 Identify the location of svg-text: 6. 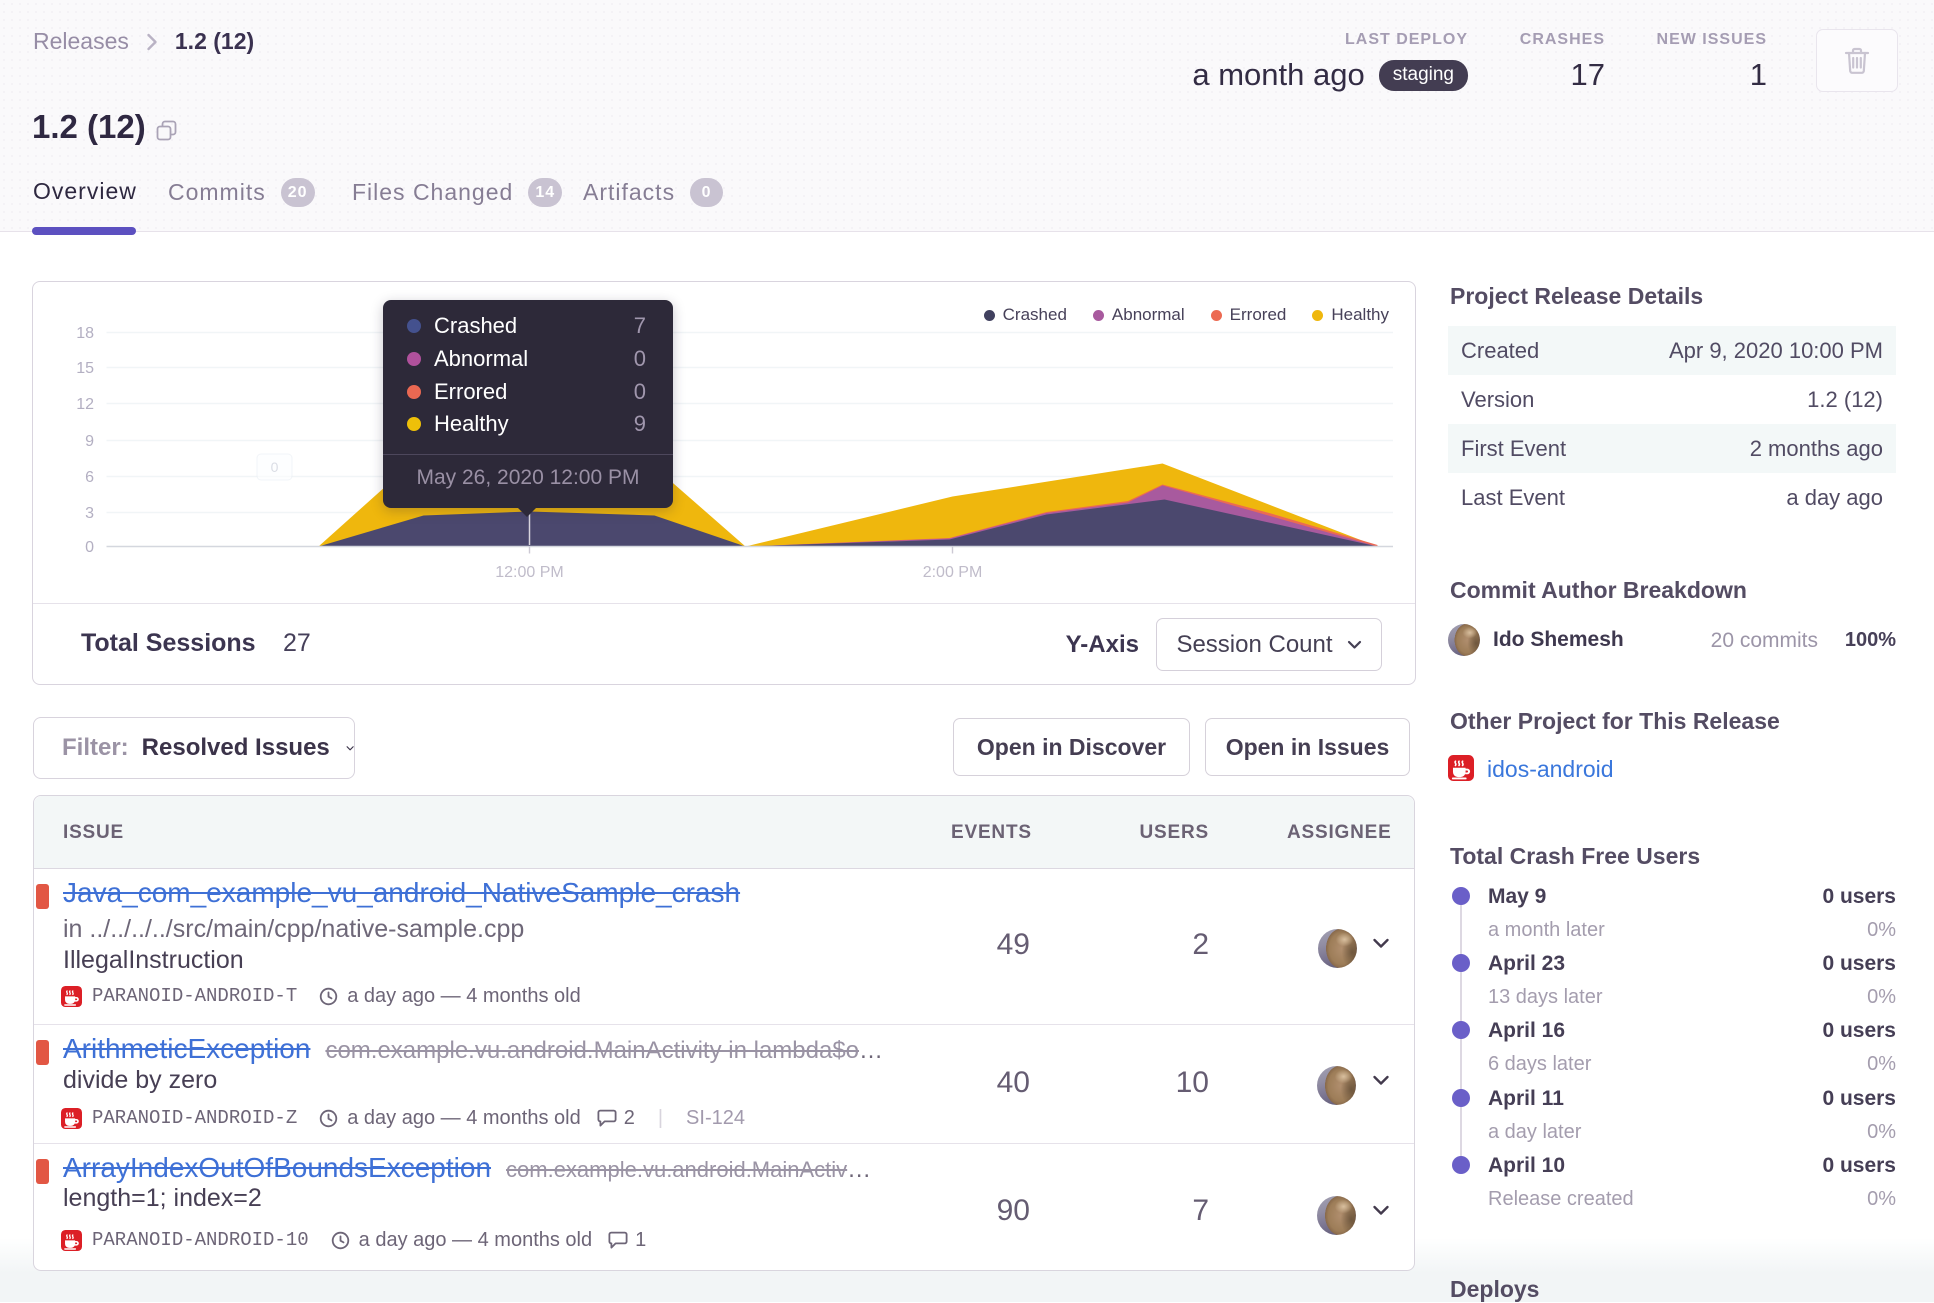
(89, 477).